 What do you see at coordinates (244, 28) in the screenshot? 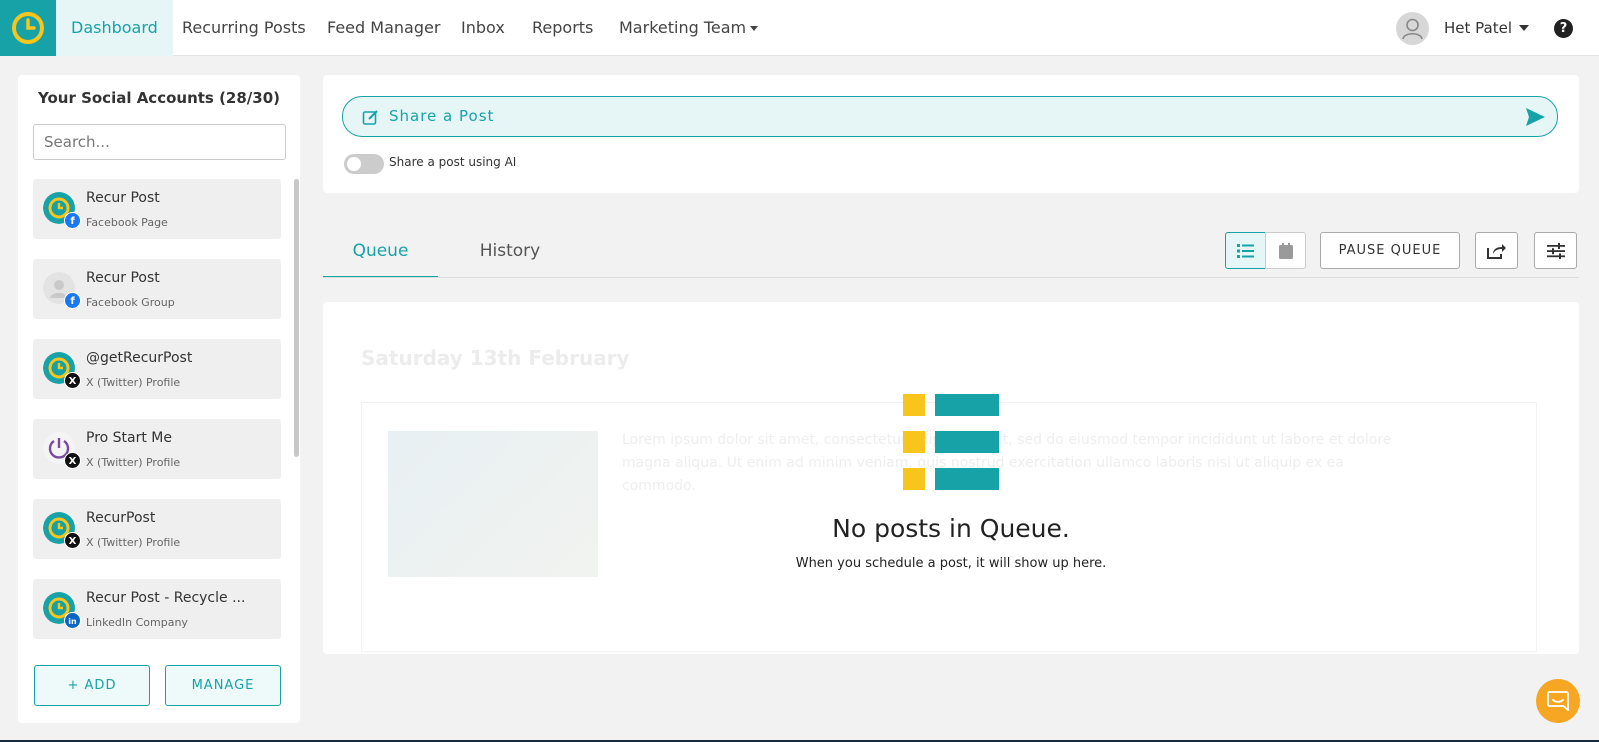
I see `nav-recurring-posts: Recurring Posts` at bounding box center [244, 28].